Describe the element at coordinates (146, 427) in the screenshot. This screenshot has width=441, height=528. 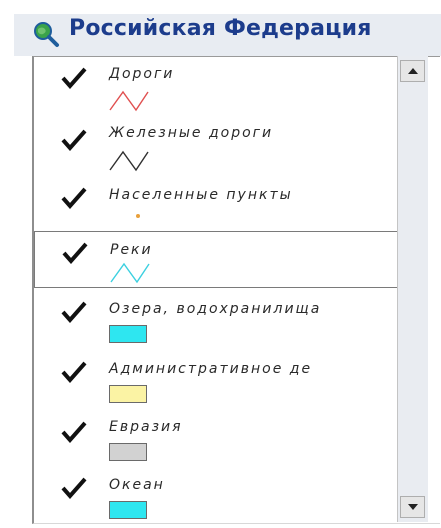
I see `layer-label: Евразия` at that location.